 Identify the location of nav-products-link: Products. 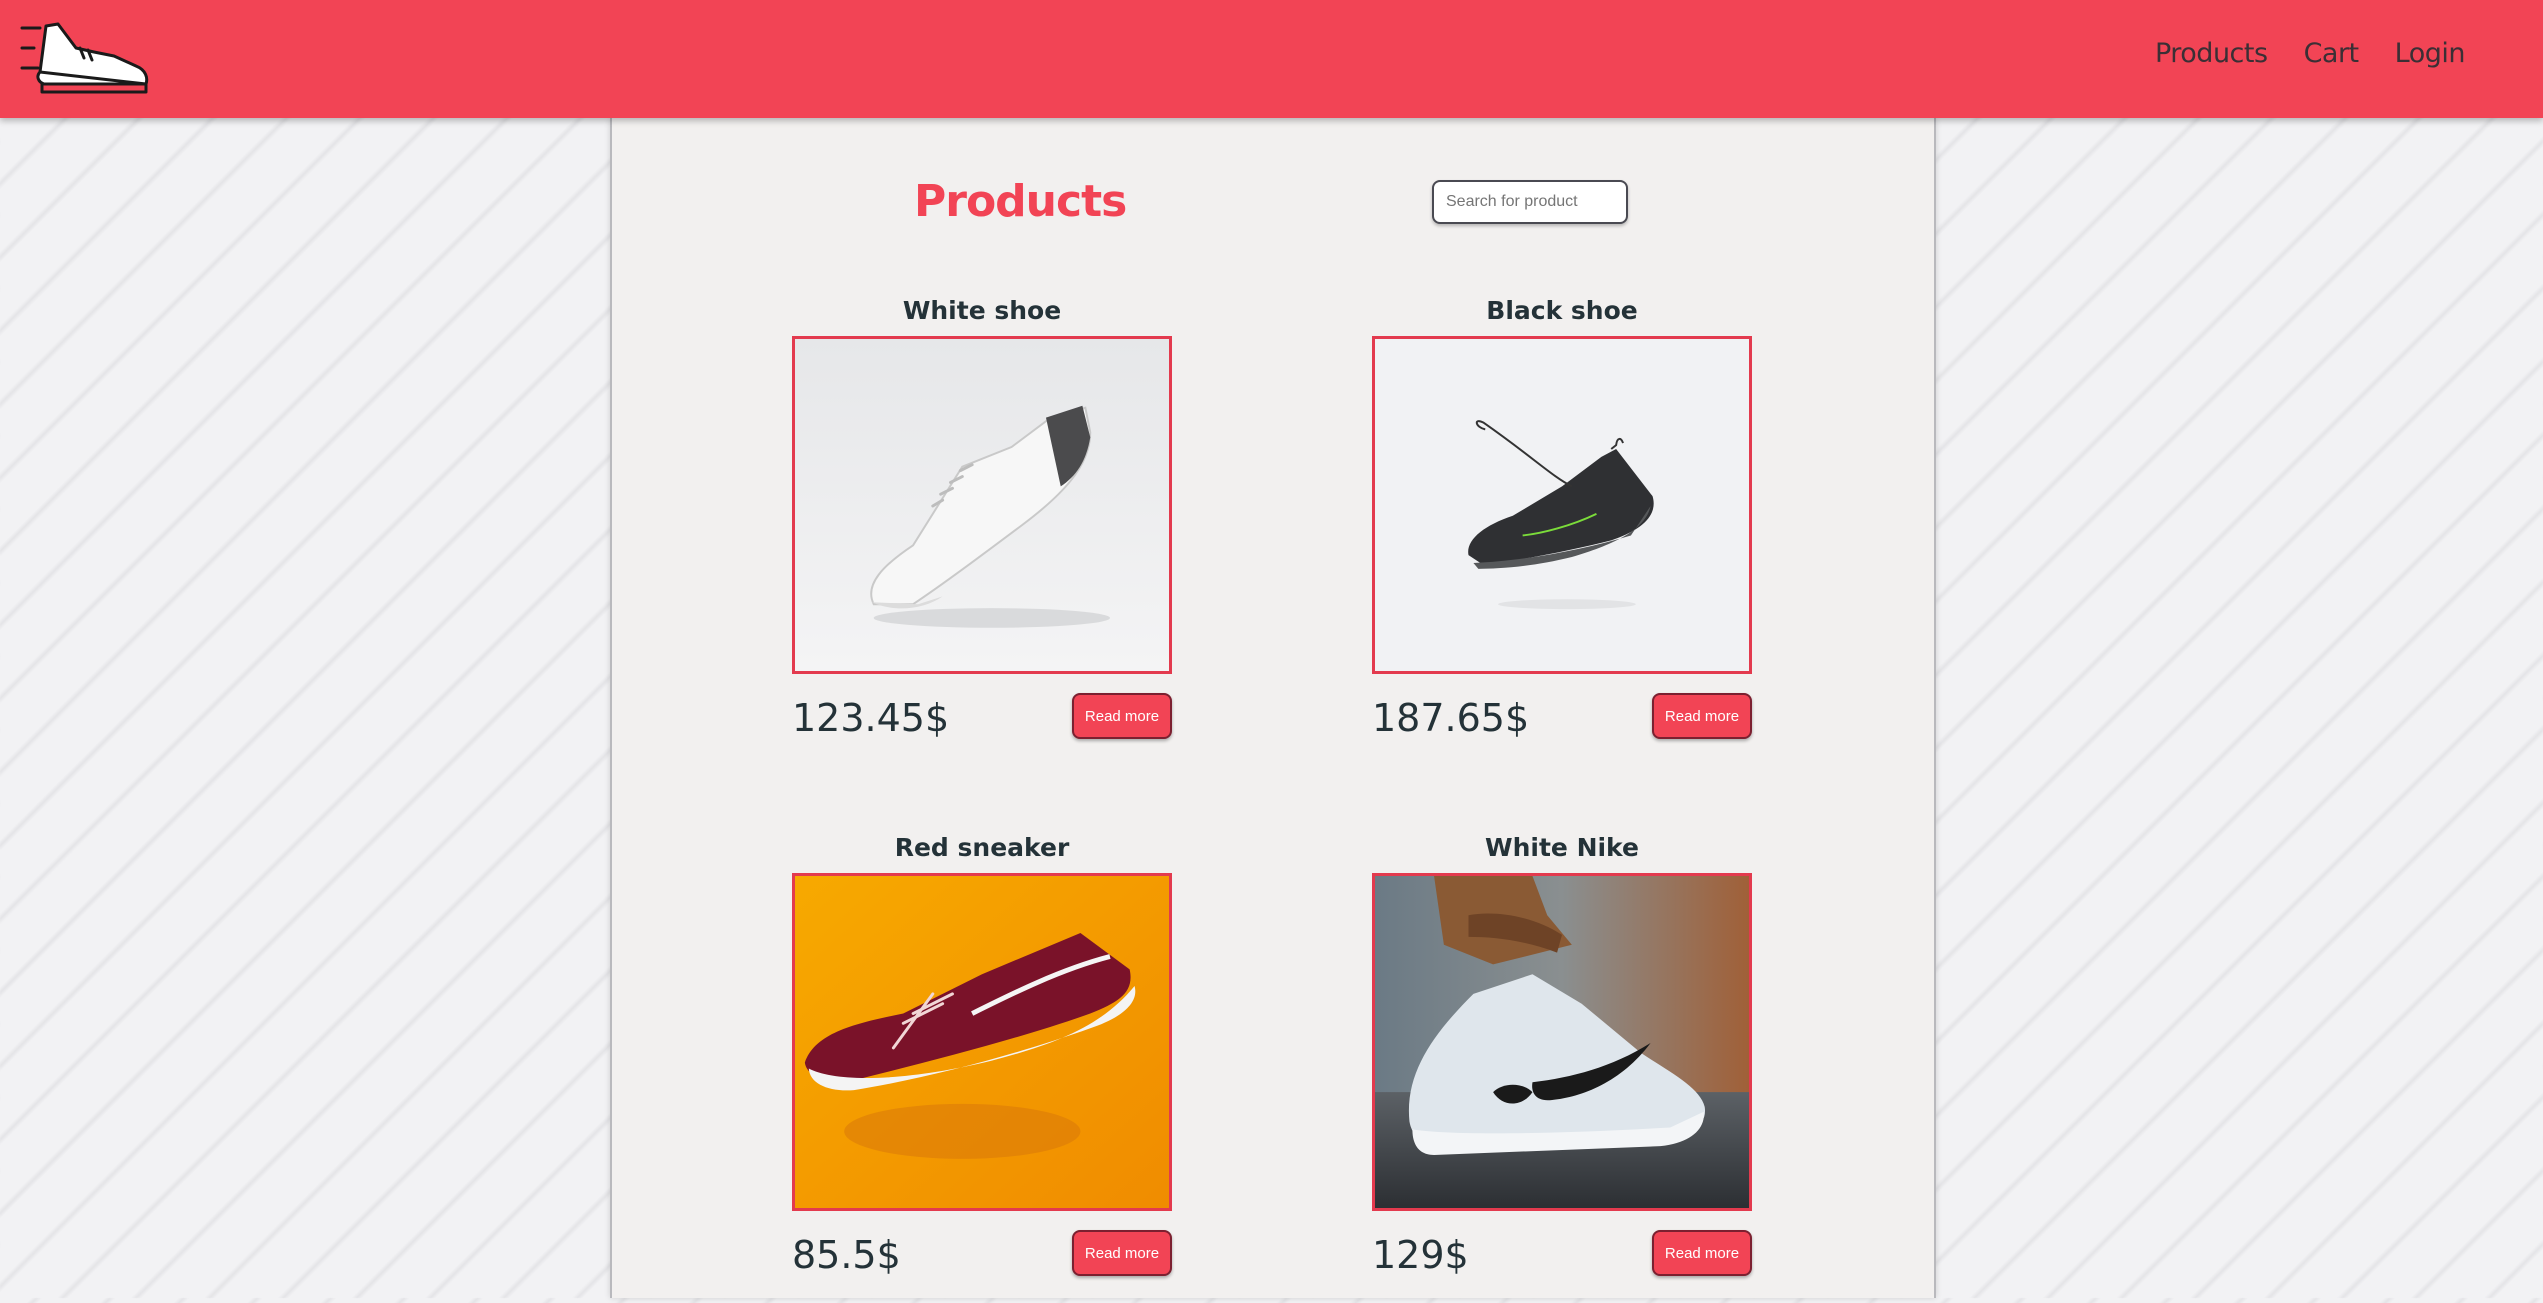
(2211, 53).